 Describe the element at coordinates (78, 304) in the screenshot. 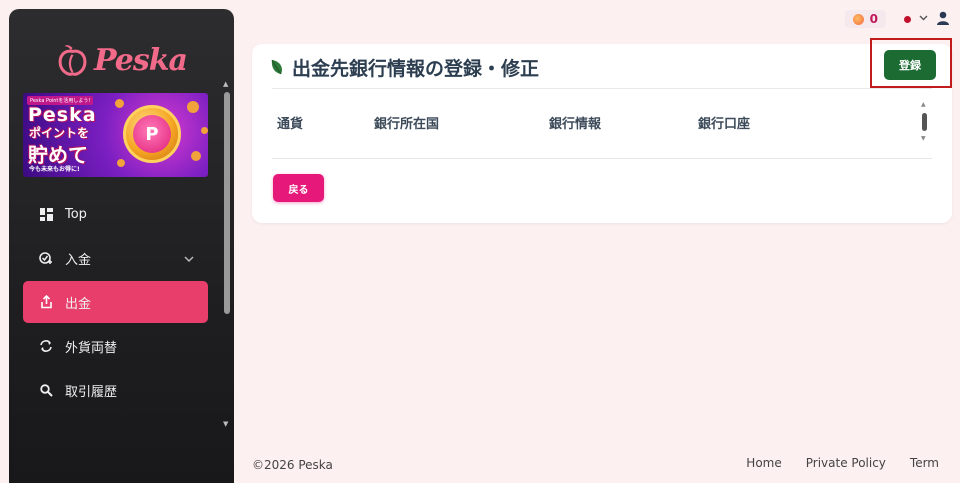

I see `sidebar-item-label: 出金` at that location.